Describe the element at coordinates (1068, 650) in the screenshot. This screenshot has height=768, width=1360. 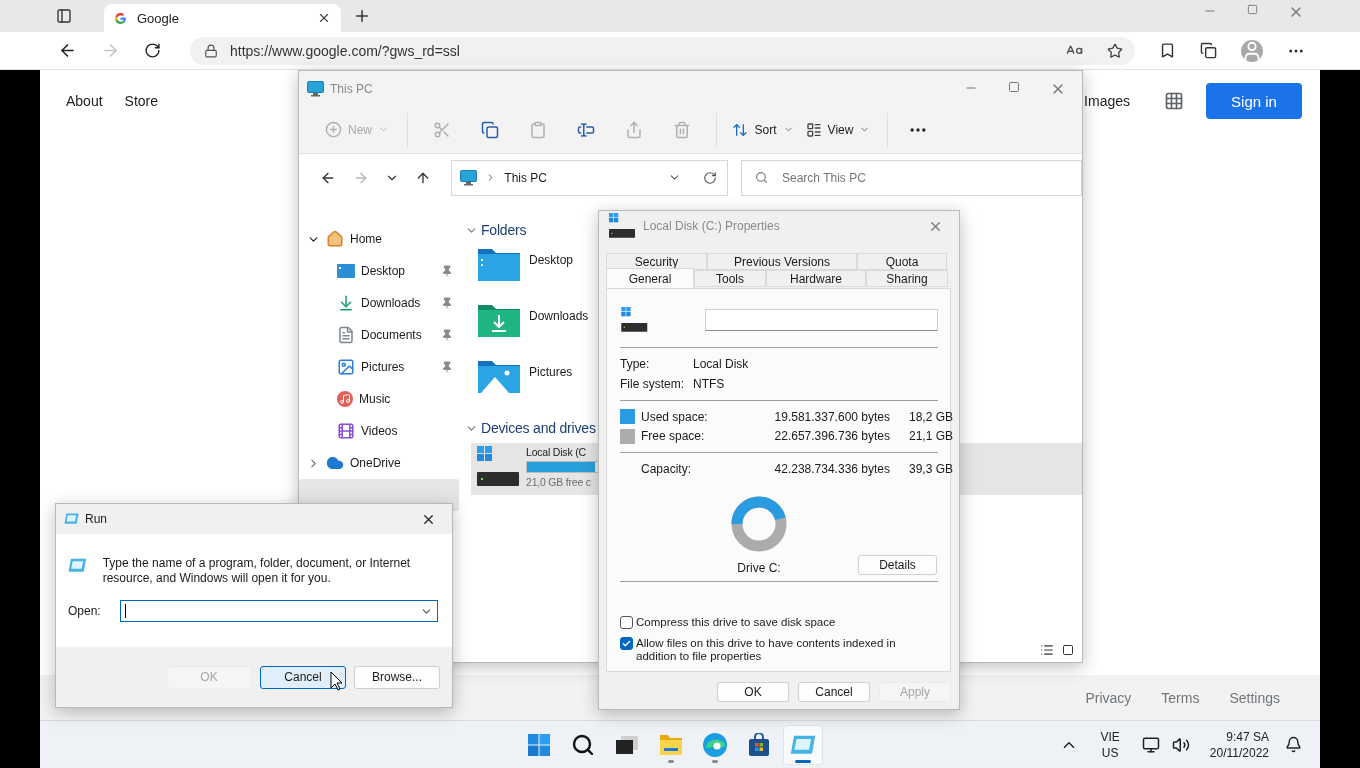
I see `tiles-view-icon` at that location.